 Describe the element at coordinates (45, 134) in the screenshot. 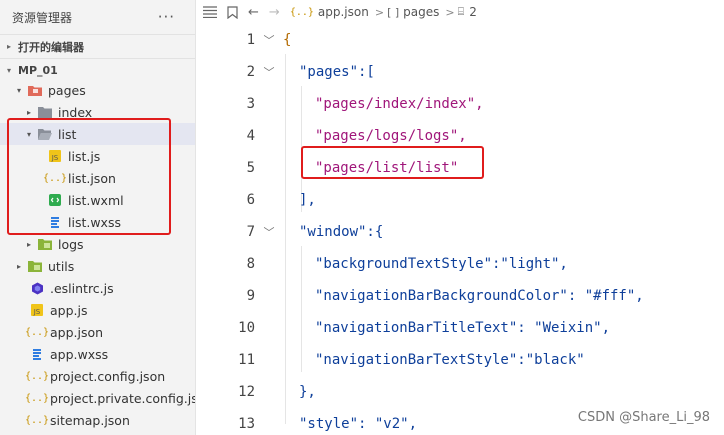

I see `folder-gray-open-icon` at that location.